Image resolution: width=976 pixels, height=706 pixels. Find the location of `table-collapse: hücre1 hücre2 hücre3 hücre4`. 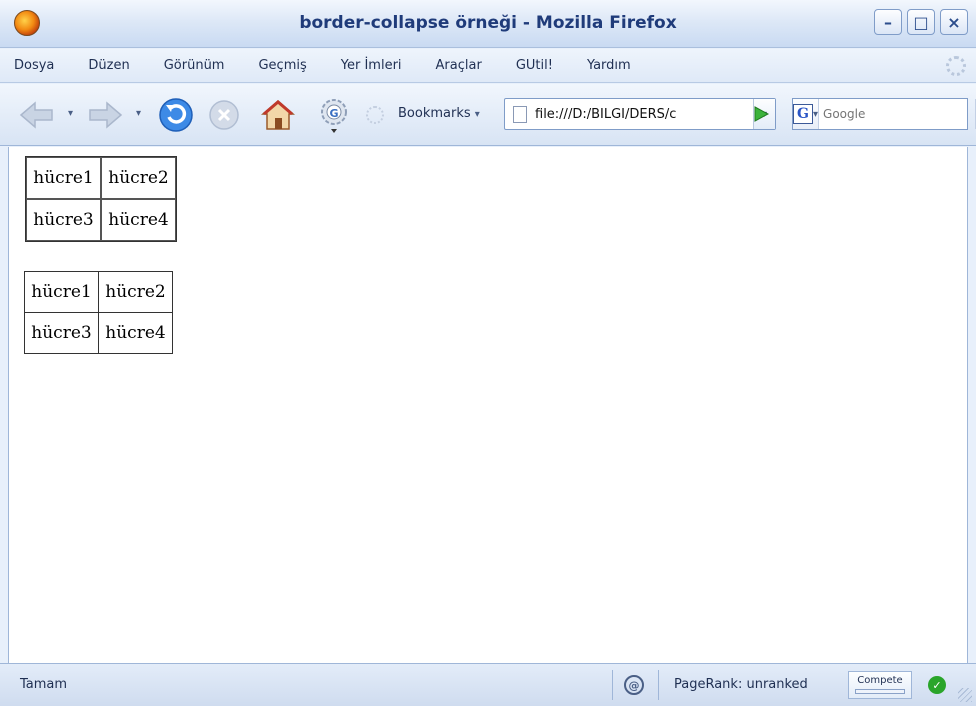

table-collapse: hücre1 hücre2 hücre3 hücre4 is located at coordinates (98, 312).